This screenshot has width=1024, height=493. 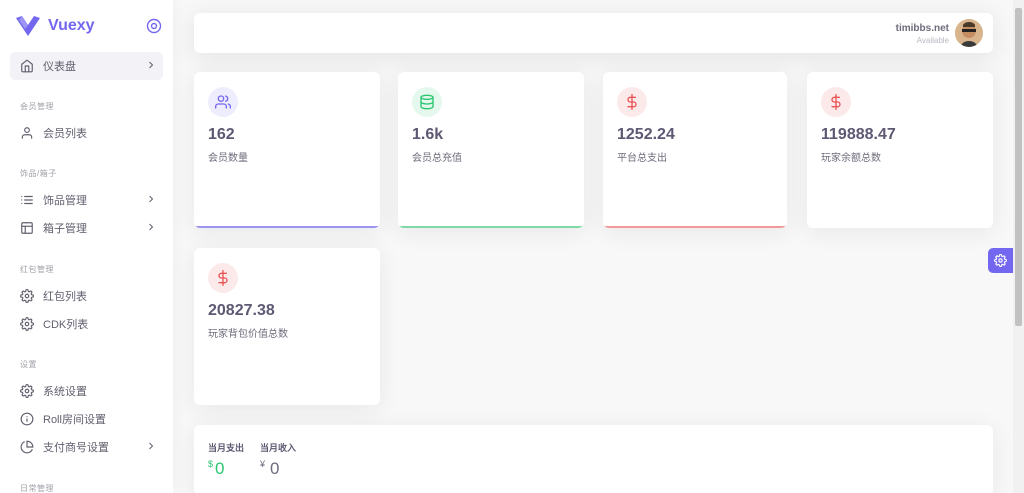 What do you see at coordinates (695, 150) in the screenshot?
I see `stat-card-expense: 1252.24 平台总支出` at bounding box center [695, 150].